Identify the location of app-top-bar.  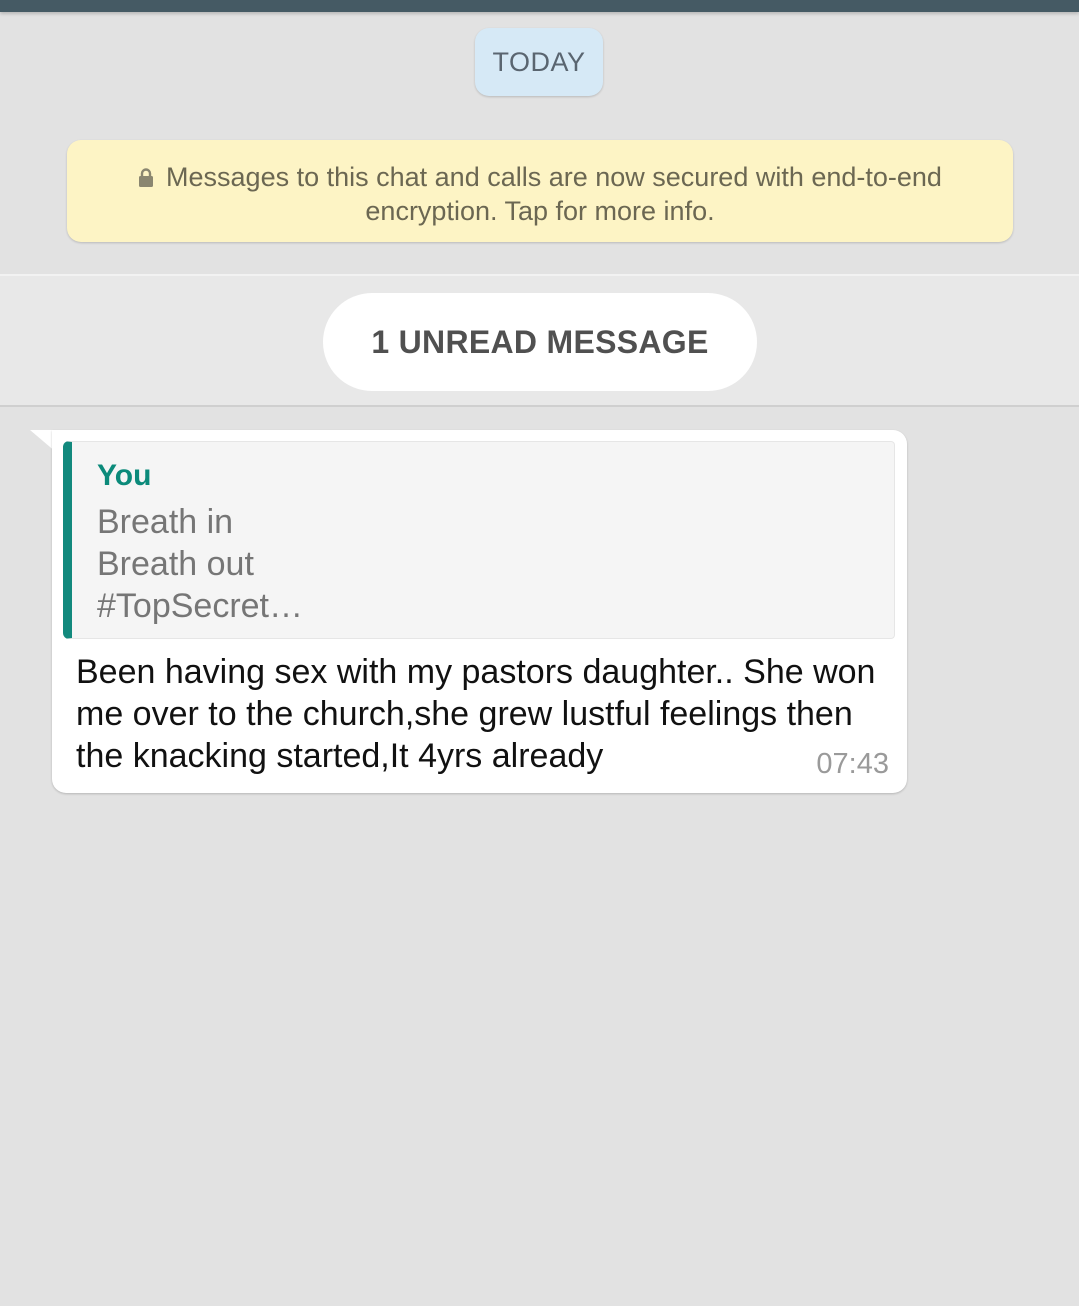
(539, 6).